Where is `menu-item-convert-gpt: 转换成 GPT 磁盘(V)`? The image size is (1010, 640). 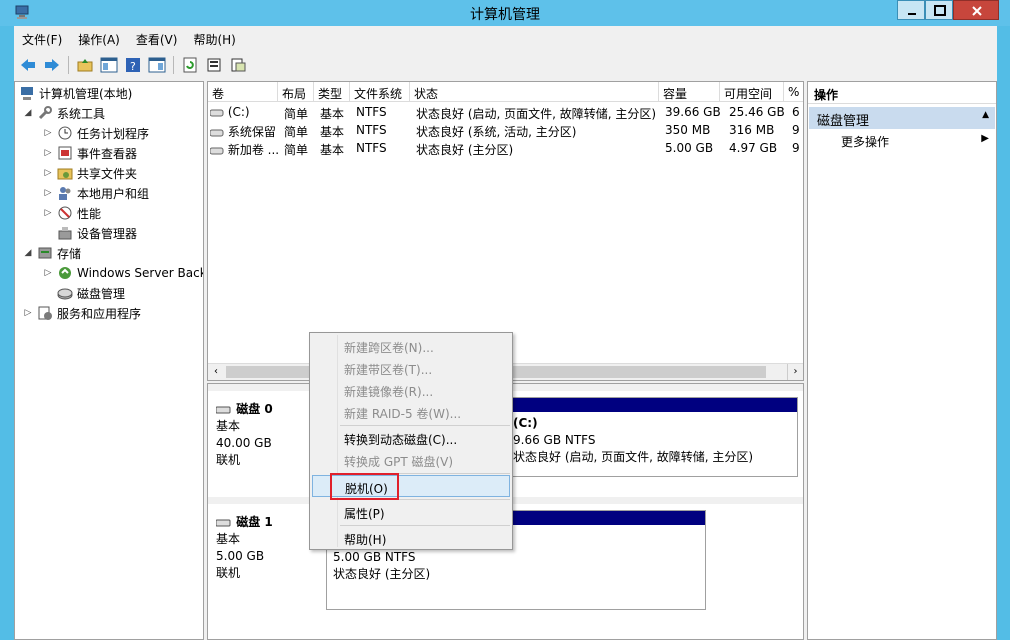
menu-item-convert-gpt: 转换成 GPT 磁盘(V) is located at coordinates (411, 460).